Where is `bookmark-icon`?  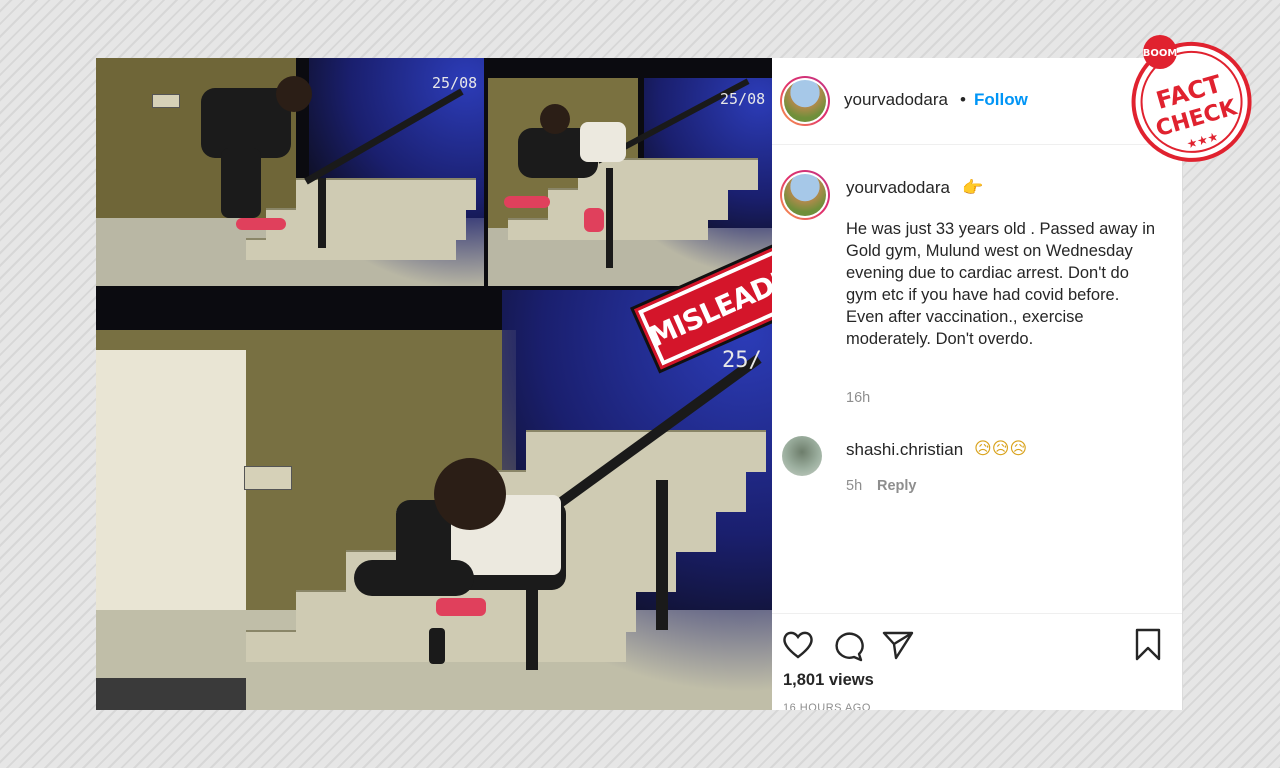 bookmark-icon is located at coordinates (1148, 645).